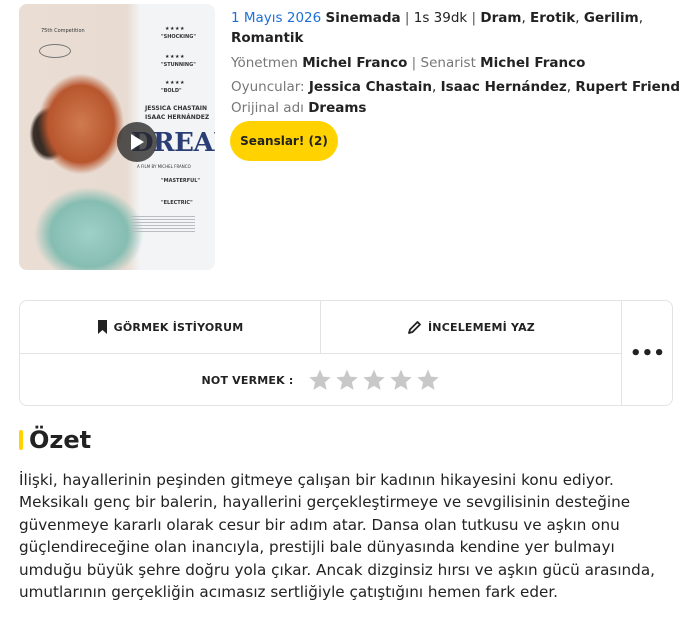  I want to click on play-icon, so click(137, 142).